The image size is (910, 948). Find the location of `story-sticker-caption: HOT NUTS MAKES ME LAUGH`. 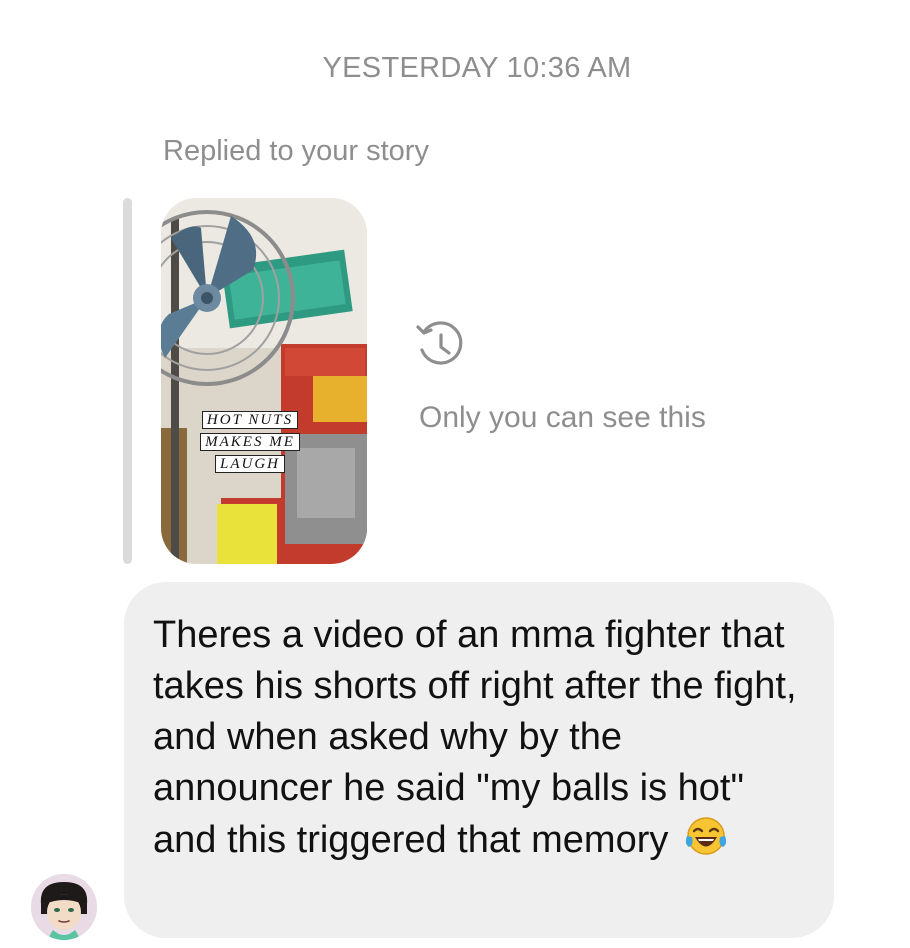

story-sticker-caption: HOT NUTS MAKES ME LAUGH is located at coordinates (250, 442).